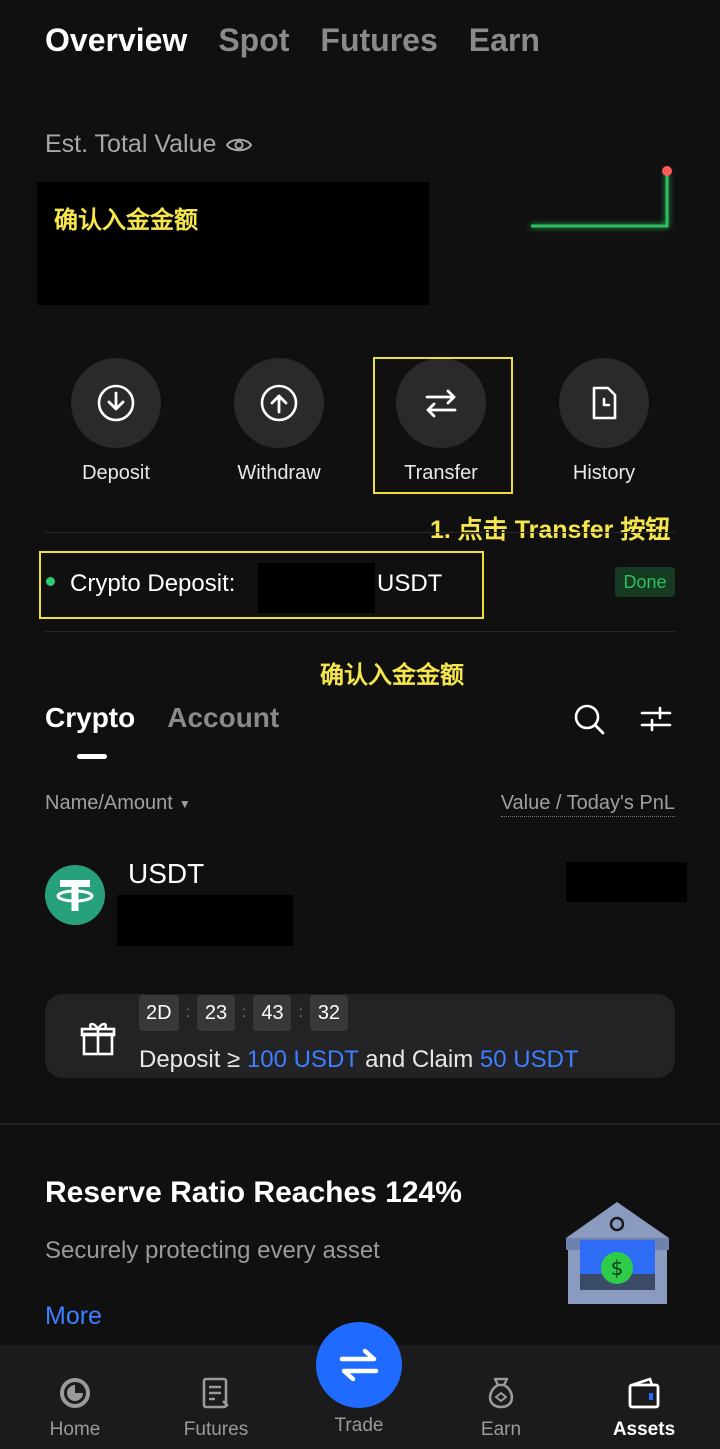 The image size is (720, 1449). Describe the element at coordinates (378, 40) in the screenshot. I see `tab-futures: Futures` at that location.